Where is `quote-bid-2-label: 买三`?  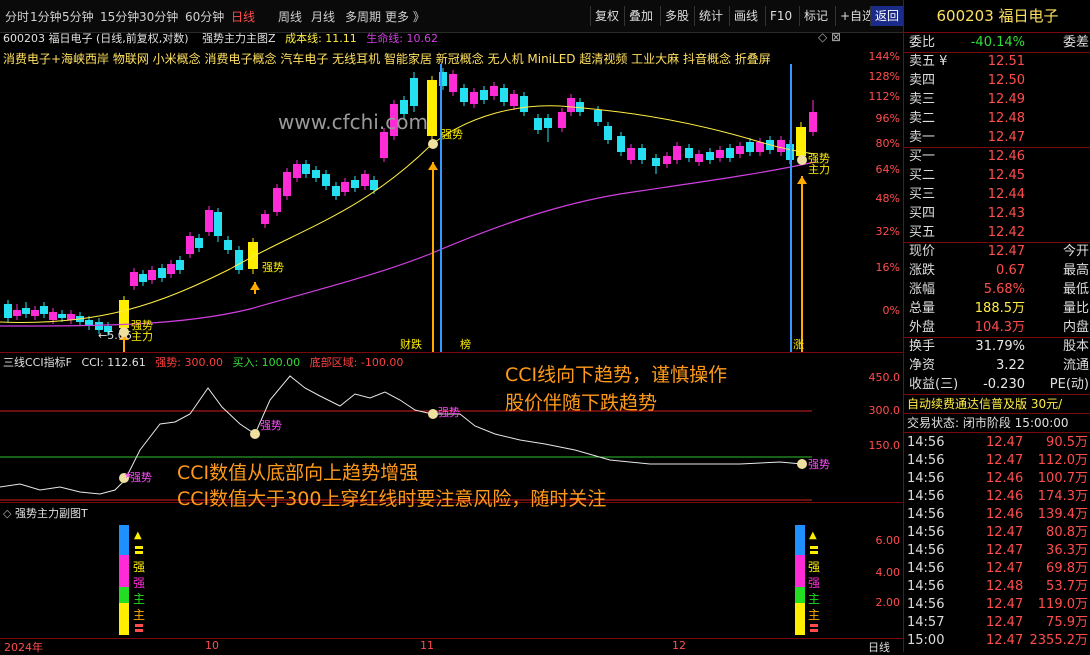
quote-bid-2-label: 买三 is located at coordinates (922, 194).